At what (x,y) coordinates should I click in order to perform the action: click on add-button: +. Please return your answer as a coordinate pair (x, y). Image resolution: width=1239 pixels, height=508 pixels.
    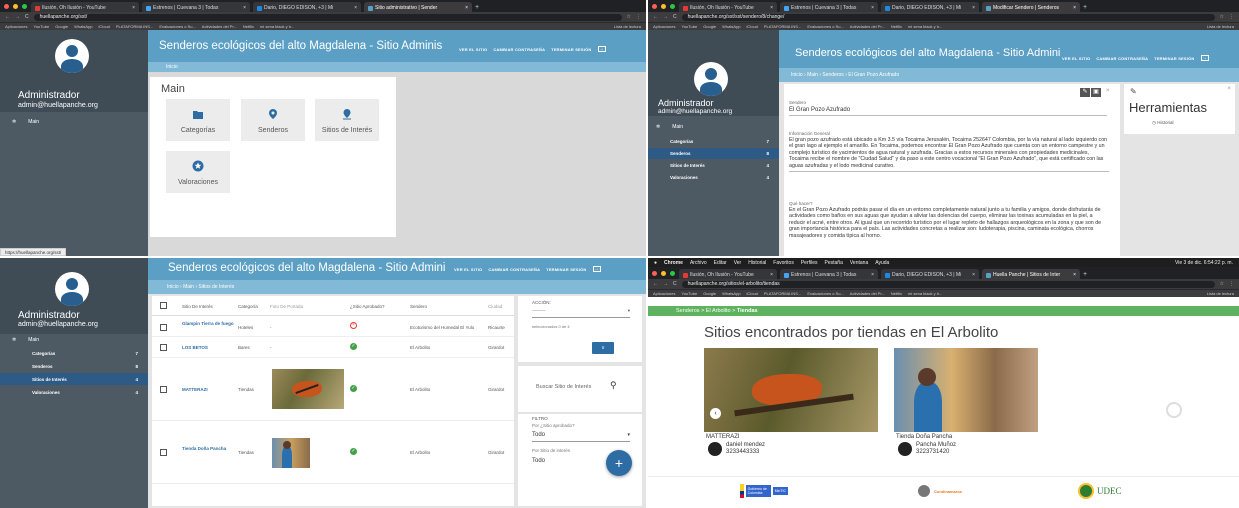
    Looking at the image, I should click on (619, 463).